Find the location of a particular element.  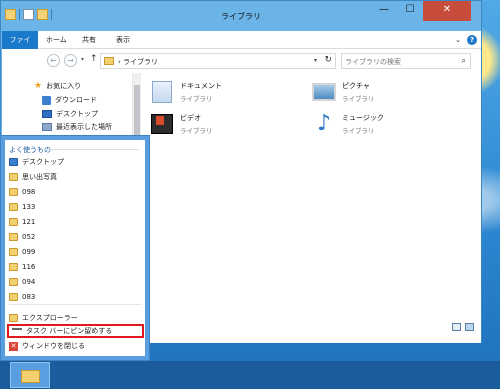

forward-button: → is located at coordinates (70, 60).